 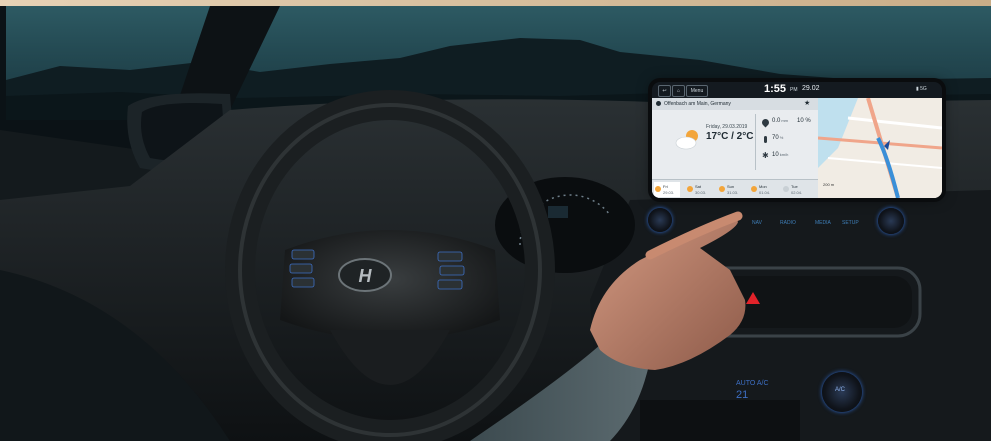 What do you see at coordinates (786, 189) in the screenshot?
I see `cloud-icon` at bounding box center [786, 189].